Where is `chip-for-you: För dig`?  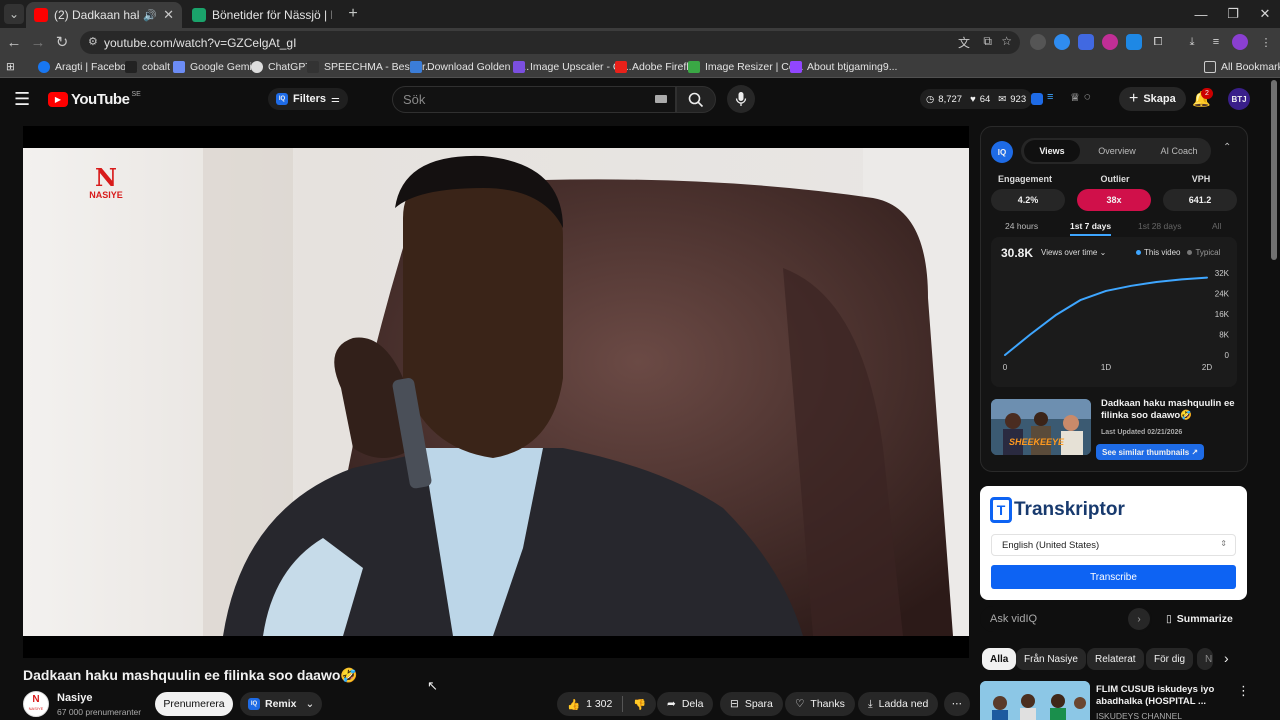 chip-for-you: För dig is located at coordinates (1170, 659).